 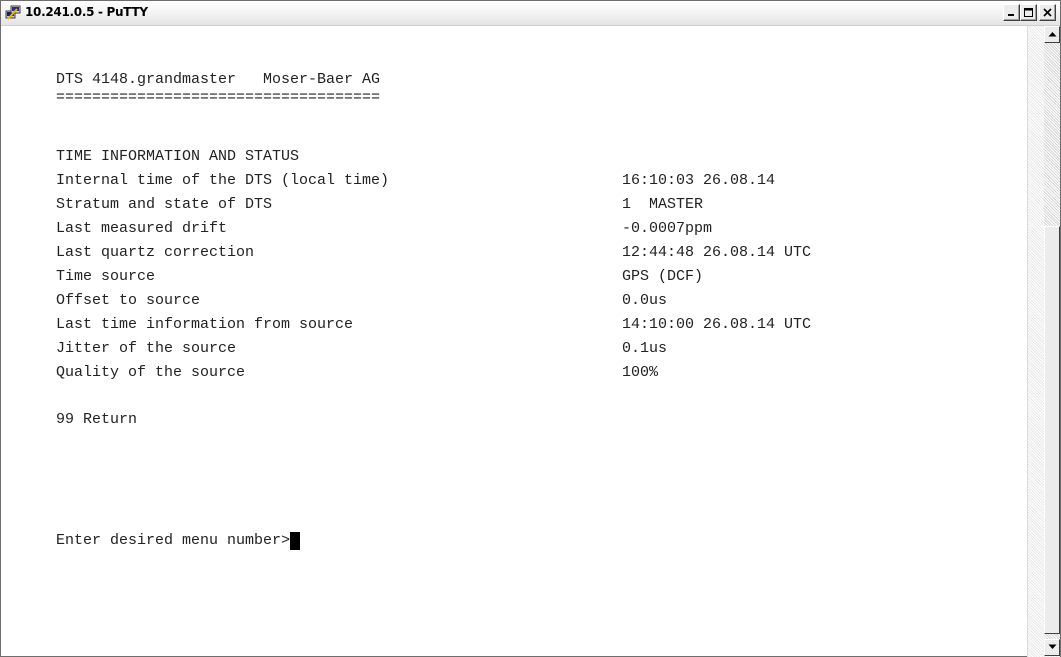 I want to click on window-controls, so click(x=1029, y=13).